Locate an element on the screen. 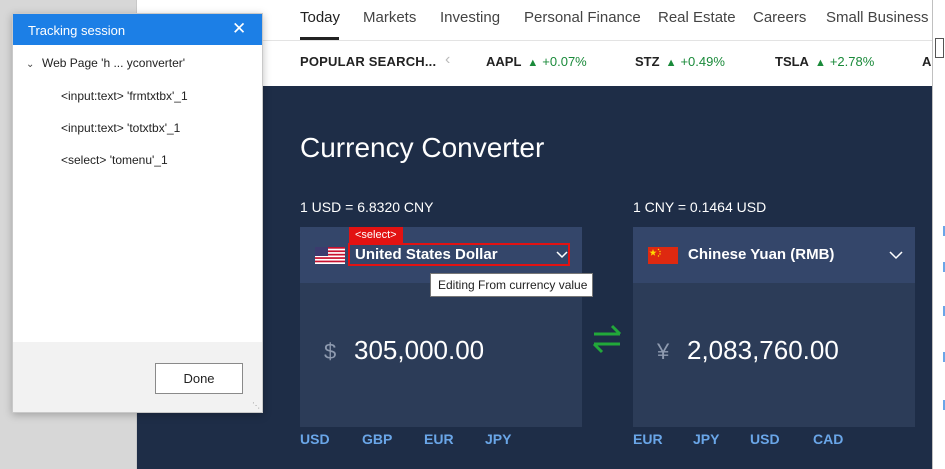 Image resolution: width=945 pixels, height=469 pixels. nav-small-business: Small Business is located at coordinates (877, 17).